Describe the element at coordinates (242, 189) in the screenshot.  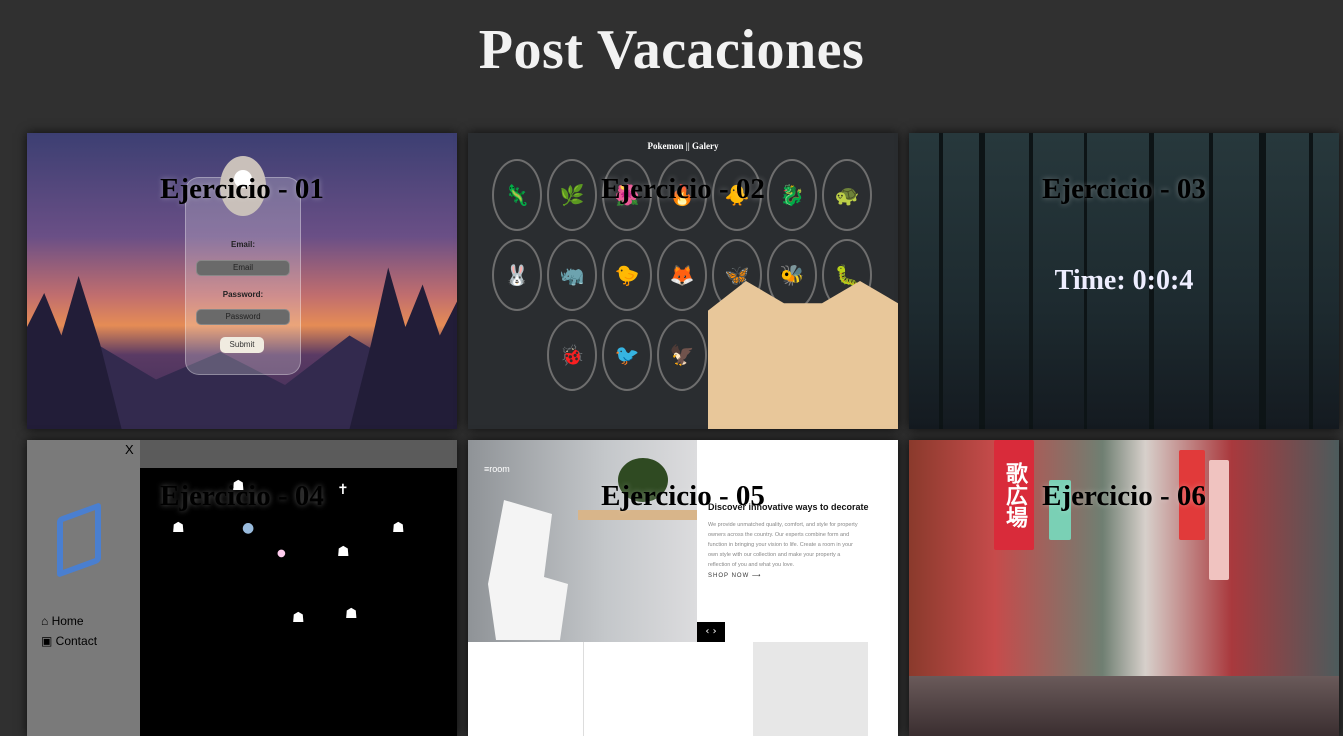
I see `card-title: Ejercicio - 01` at that location.